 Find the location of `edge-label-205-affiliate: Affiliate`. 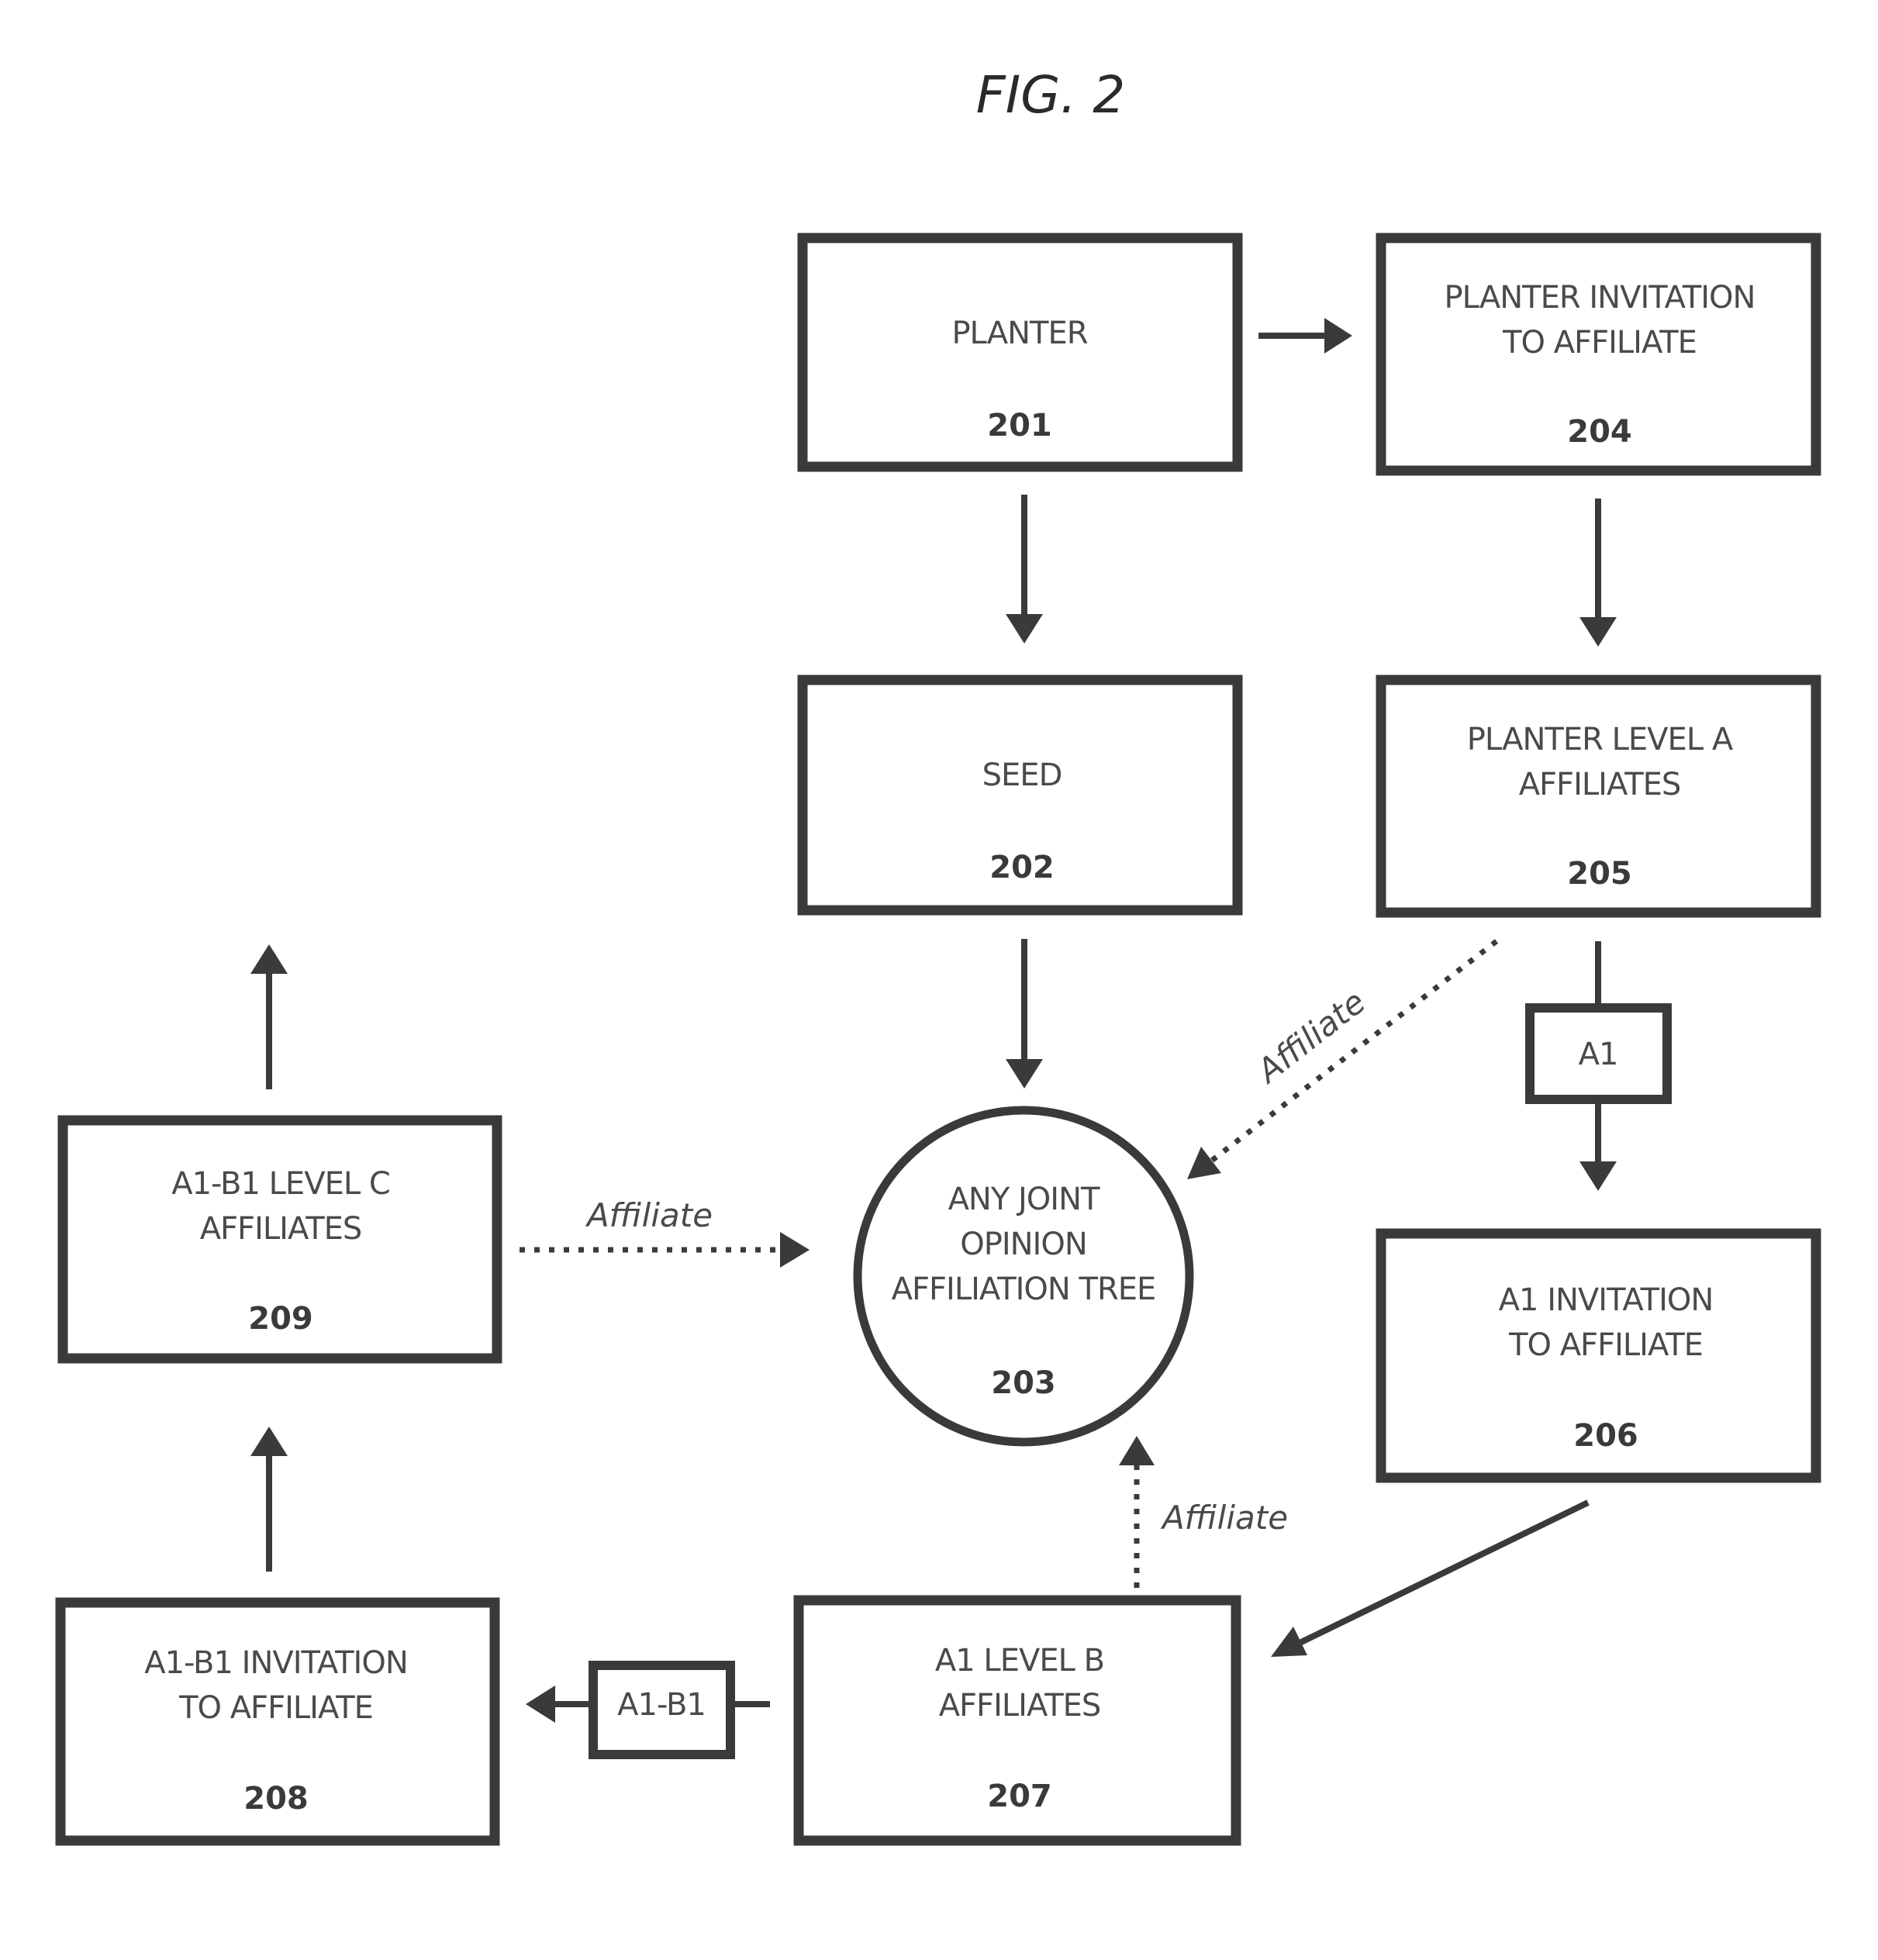

edge-label-205-affiliate: Affiliate is located at coordinates (1310, 1036).